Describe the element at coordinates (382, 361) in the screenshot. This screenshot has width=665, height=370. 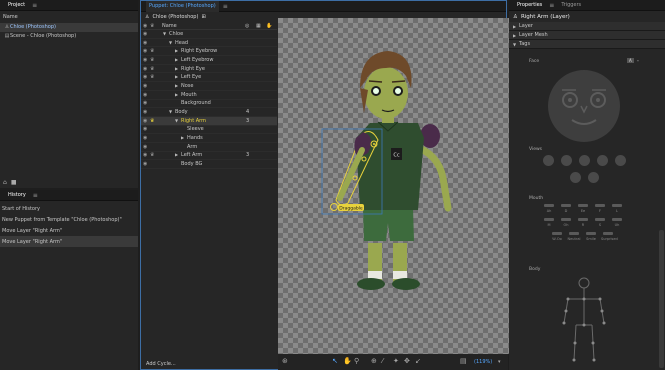
I see `stick-tool-icon: ⁄` at that location.